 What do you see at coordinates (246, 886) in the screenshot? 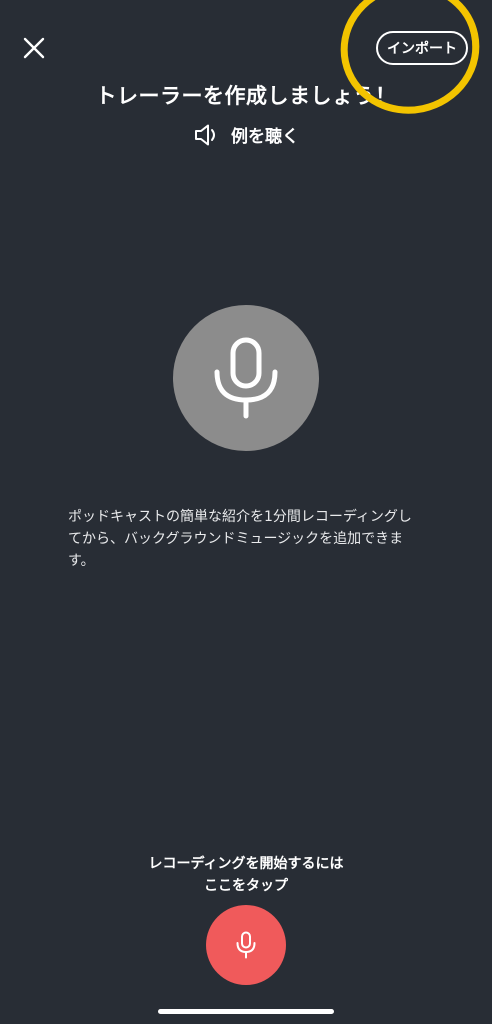
I see `record-instruction-line2: ここをタップ` at bounding box center [246, 886].